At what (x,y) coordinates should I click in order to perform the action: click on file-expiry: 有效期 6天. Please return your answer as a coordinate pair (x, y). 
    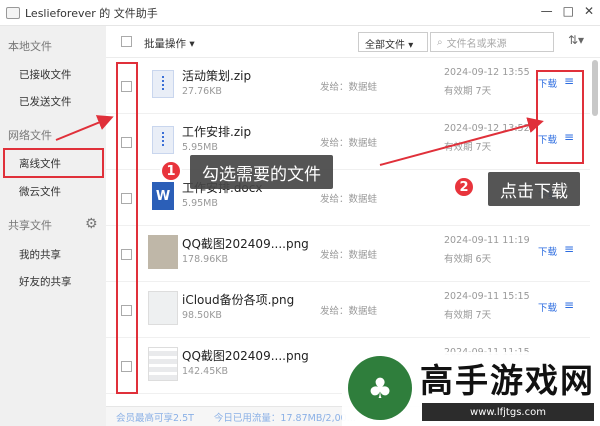
    Looking at the image, I should click on (468, 259).